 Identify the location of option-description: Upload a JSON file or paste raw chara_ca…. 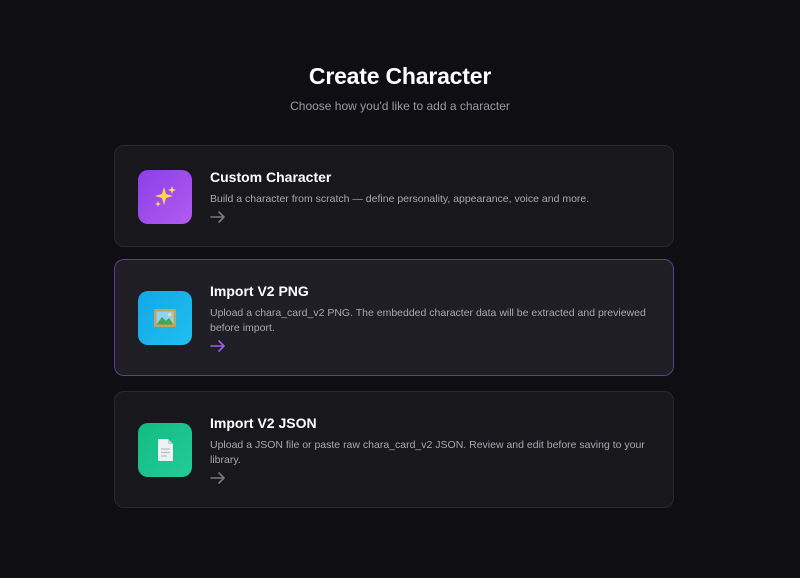
(427, 452).